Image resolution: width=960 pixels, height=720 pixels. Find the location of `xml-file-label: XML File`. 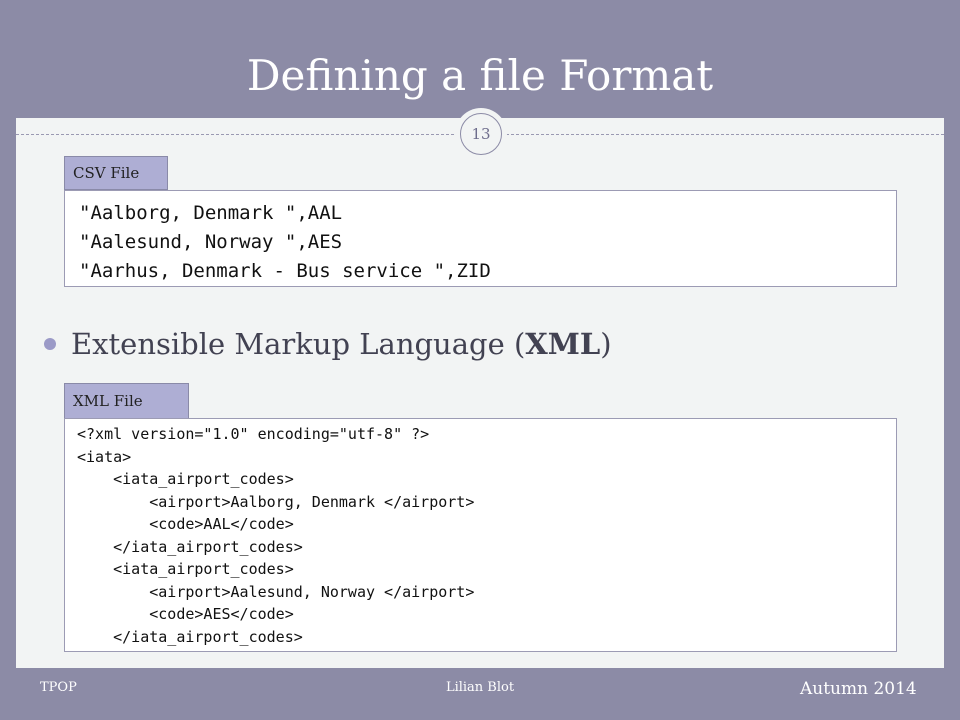

xml-file-label: XML File is located at coordinates (126, 401).